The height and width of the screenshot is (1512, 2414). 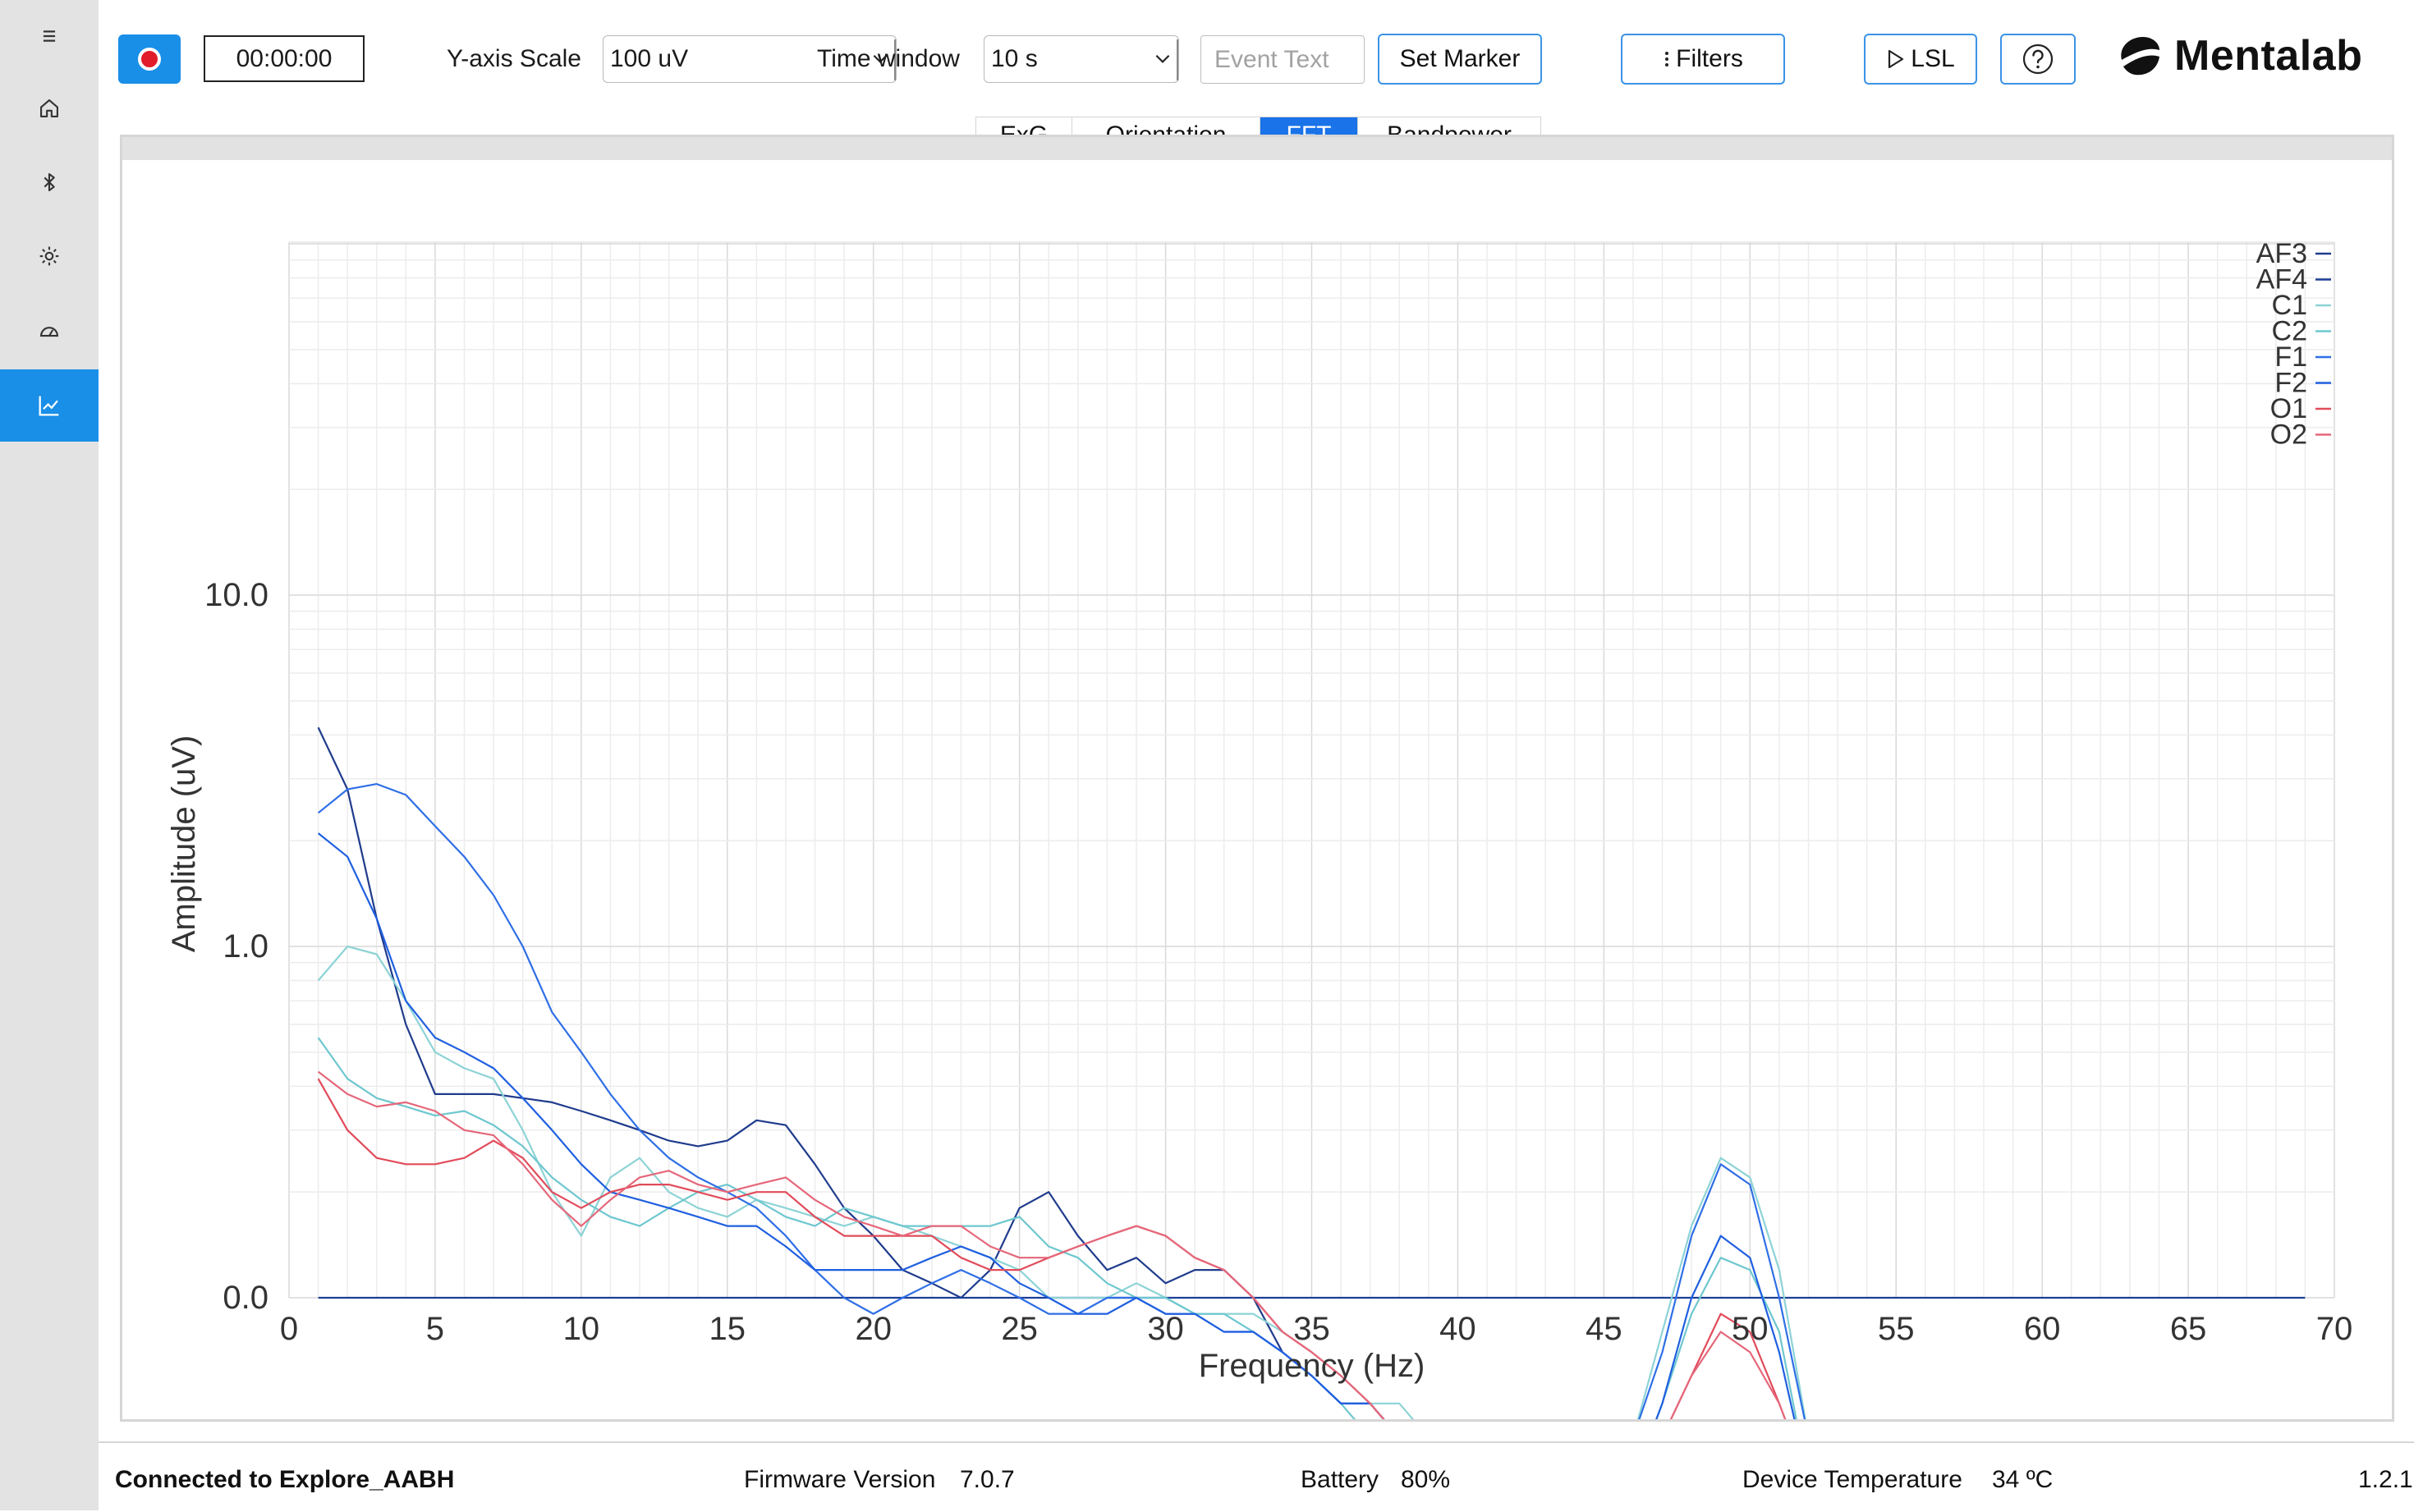 I want to click on x-tick-label: 55, so click(x=1897, y=1329).